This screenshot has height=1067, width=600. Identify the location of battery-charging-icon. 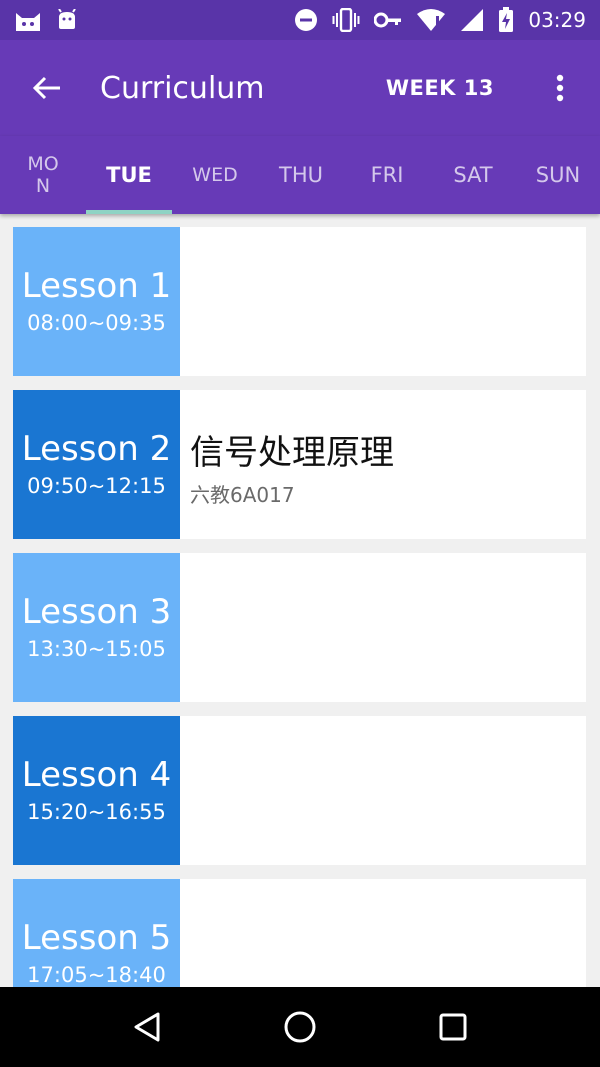
(506, 20).